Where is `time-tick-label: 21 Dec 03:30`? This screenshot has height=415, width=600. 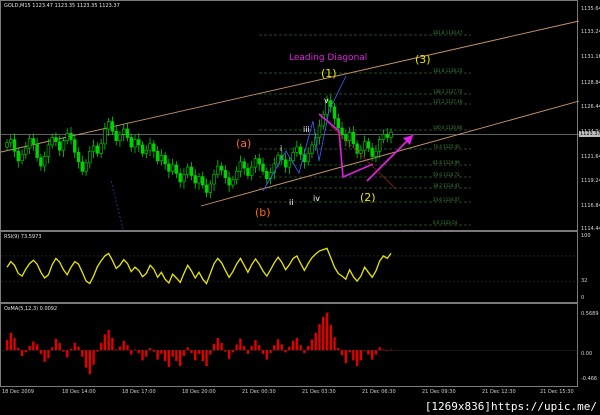 time-tick-label: 21 Dec 03:30 is located at coordinates (319, 392).